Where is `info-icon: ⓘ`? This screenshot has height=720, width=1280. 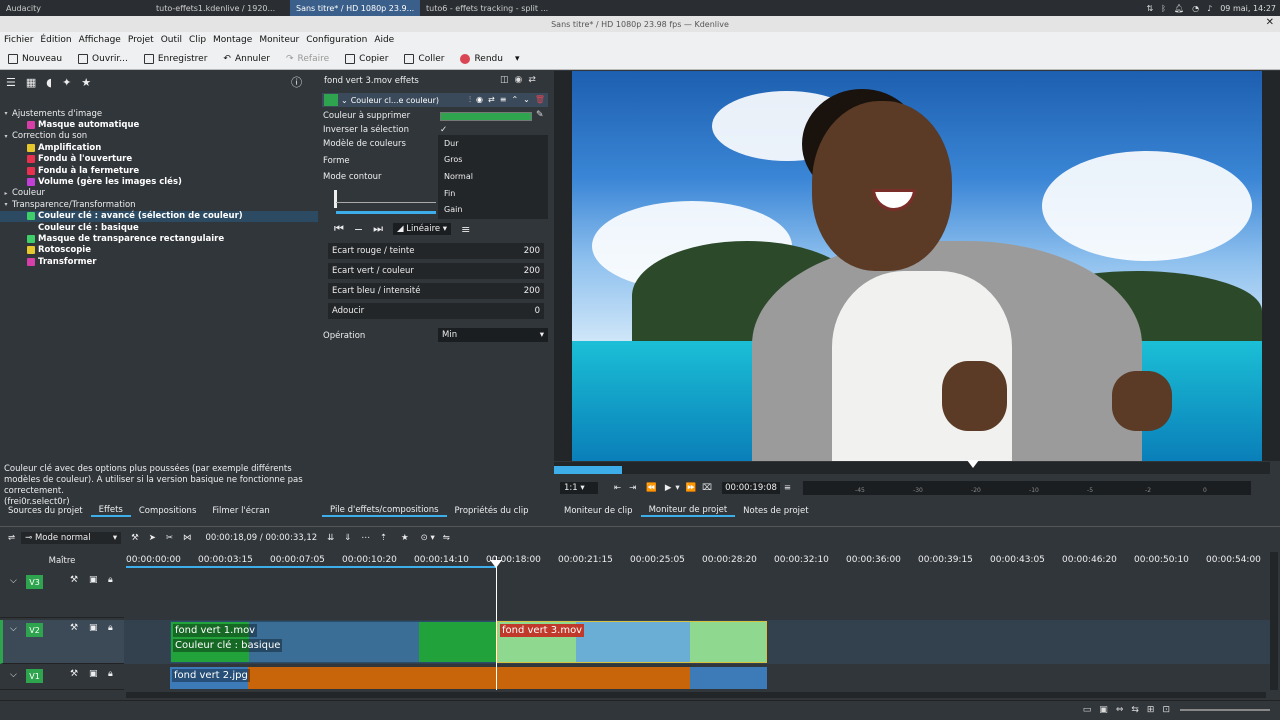 info-icon: ⓘ is located at coordinates (296, 82).